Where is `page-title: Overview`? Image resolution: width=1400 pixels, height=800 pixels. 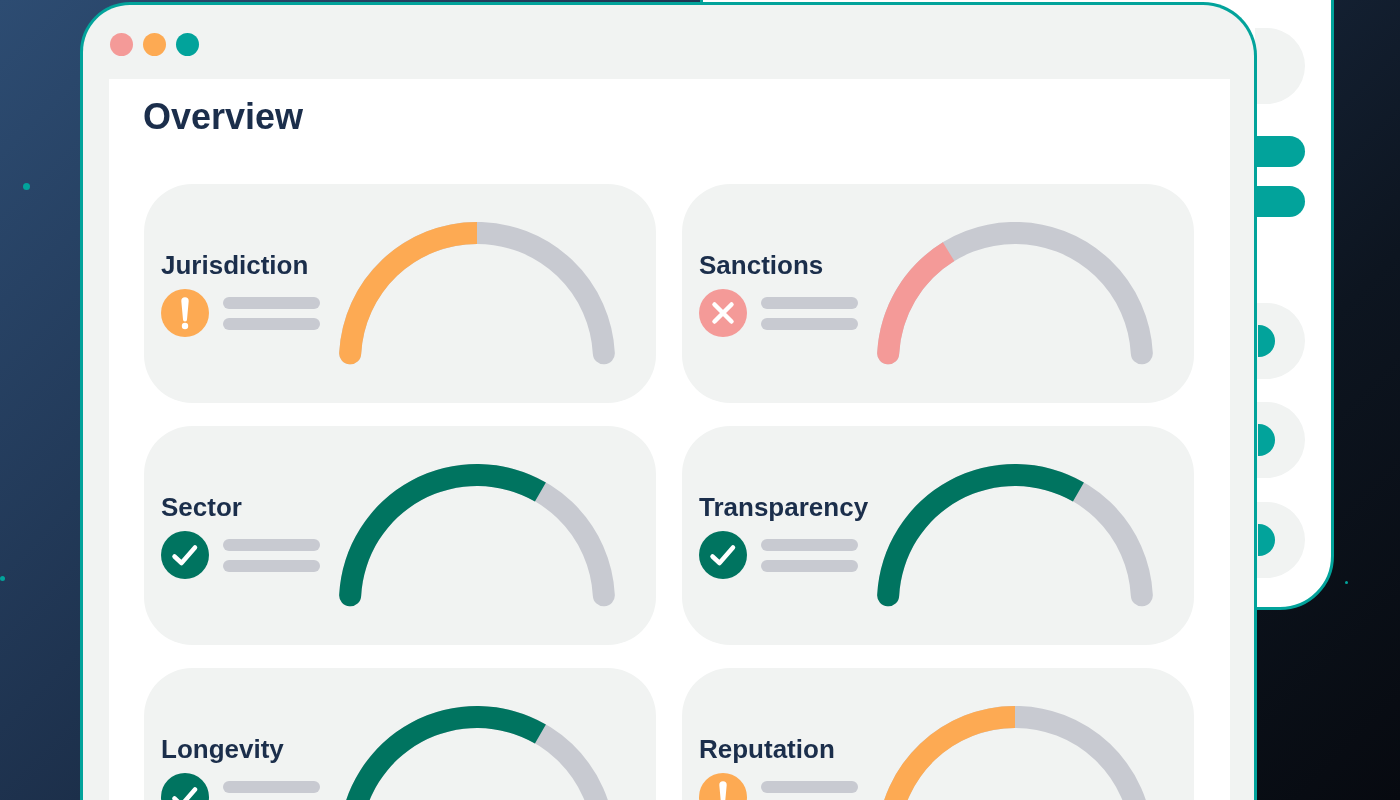
page-title: Overview is located at coordinates (223, 117).